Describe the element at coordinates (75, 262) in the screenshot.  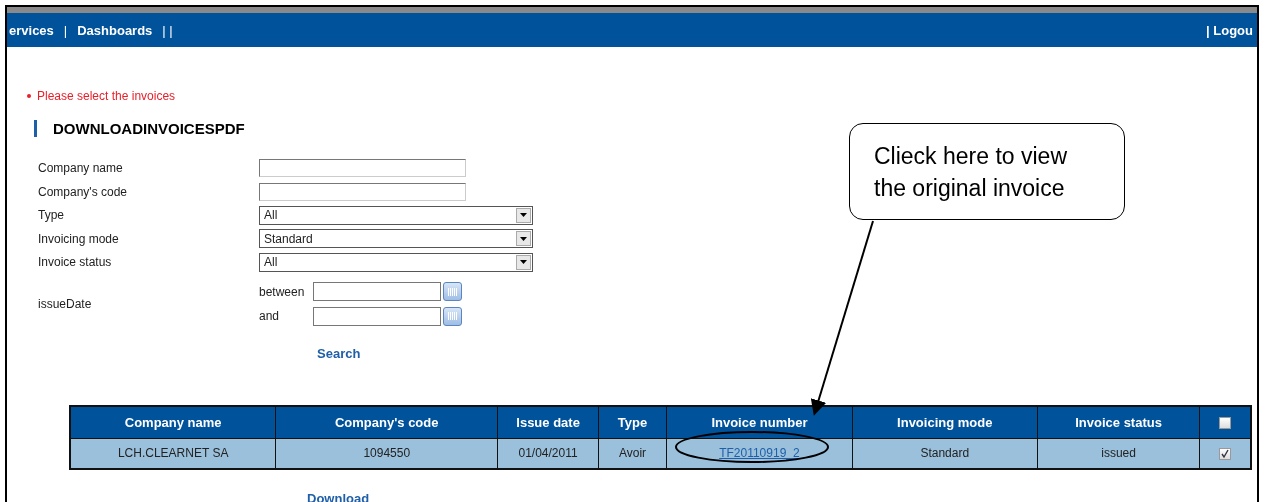
I see `field-label: Invoice status` at that location.